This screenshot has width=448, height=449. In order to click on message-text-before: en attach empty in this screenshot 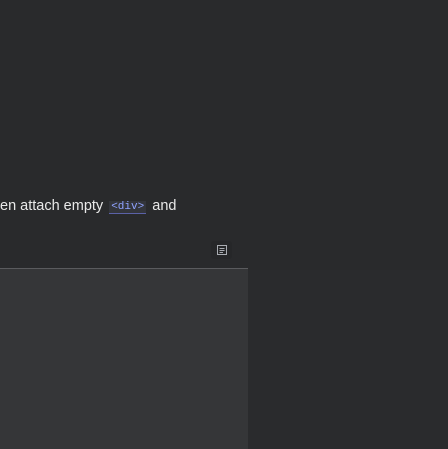, I will do `click(52, 206)`.